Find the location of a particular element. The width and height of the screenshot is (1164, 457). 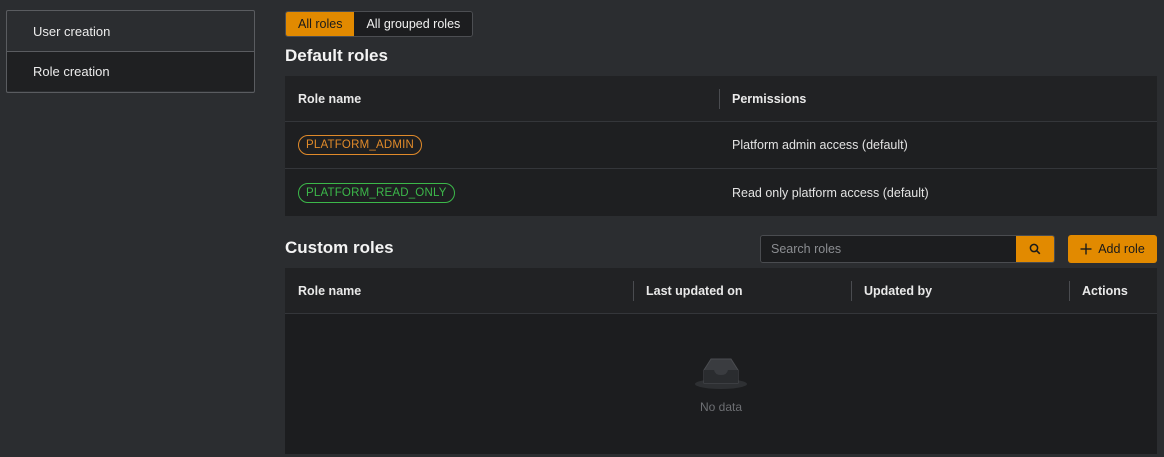

column-header-updated-by: Updated by is located at coordinates (960, 290).